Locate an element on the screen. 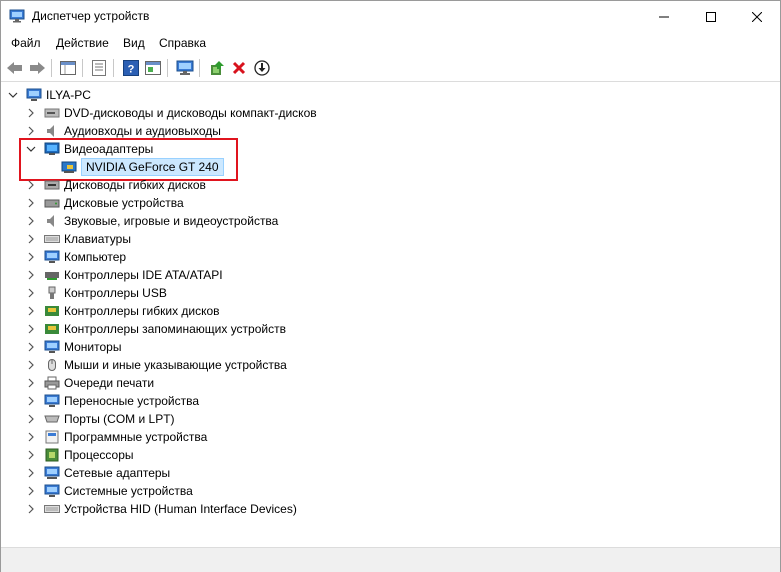 This screenshot has height=572, width=781. tree-node-label: Контроллеры запоминающих устройств is located at coordinates (175, 329).